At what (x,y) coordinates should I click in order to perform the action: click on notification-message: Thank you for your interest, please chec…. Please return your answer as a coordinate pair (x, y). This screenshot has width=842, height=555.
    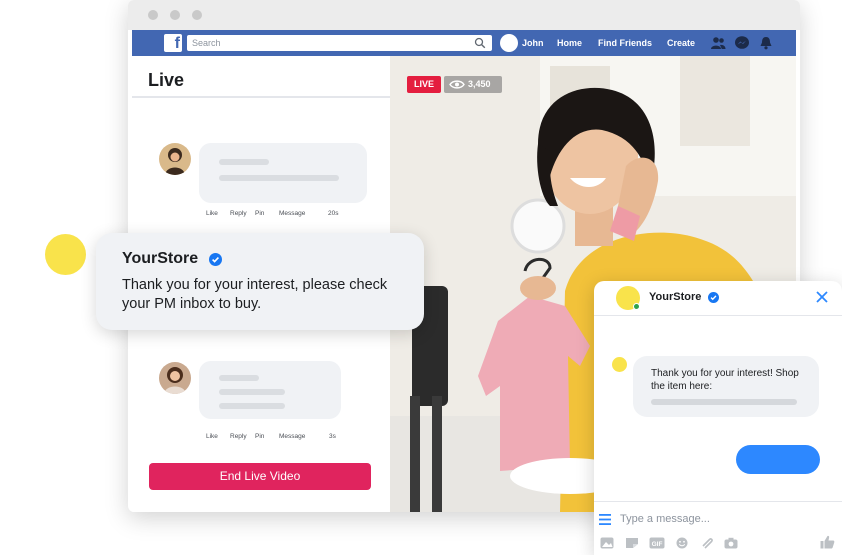
    Looking at the image, I should click on (255, 294).